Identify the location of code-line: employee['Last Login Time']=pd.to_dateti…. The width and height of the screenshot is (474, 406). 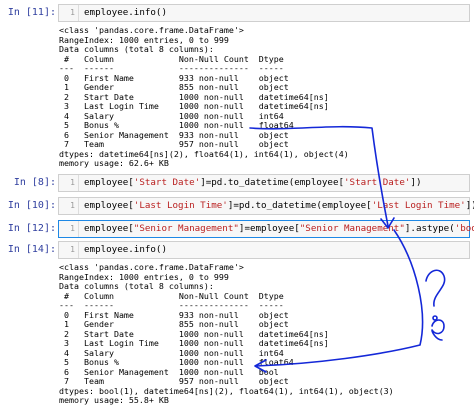
(279, 206).